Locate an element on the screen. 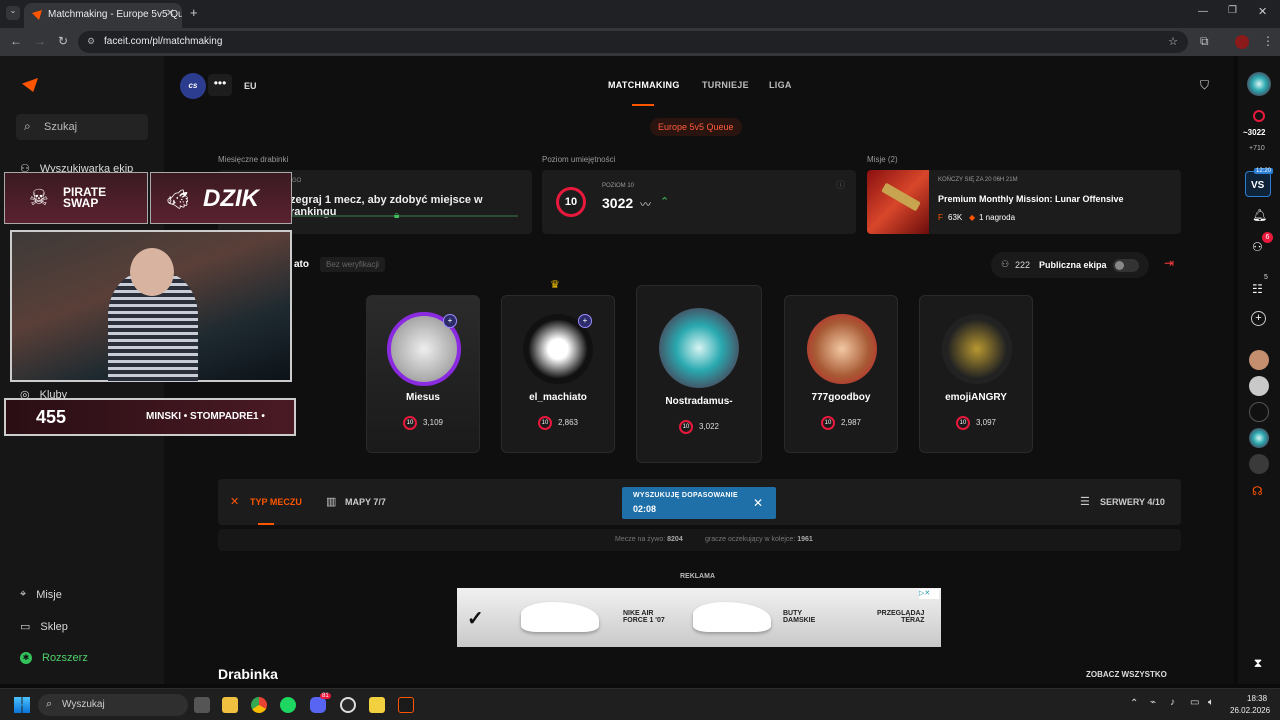 The width and height of the screenshot is (1280, 720). tray-display-icon: ▭ is located at coordinates (1194, 702).